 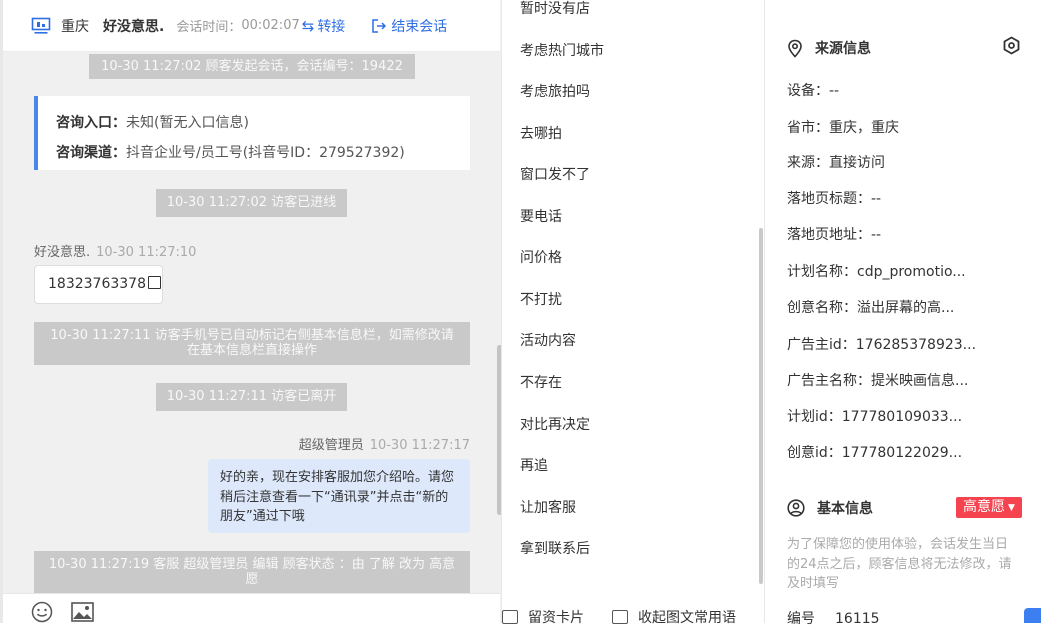 I want to click on source-info-header: 来源信息, so click(x=829, y=48).